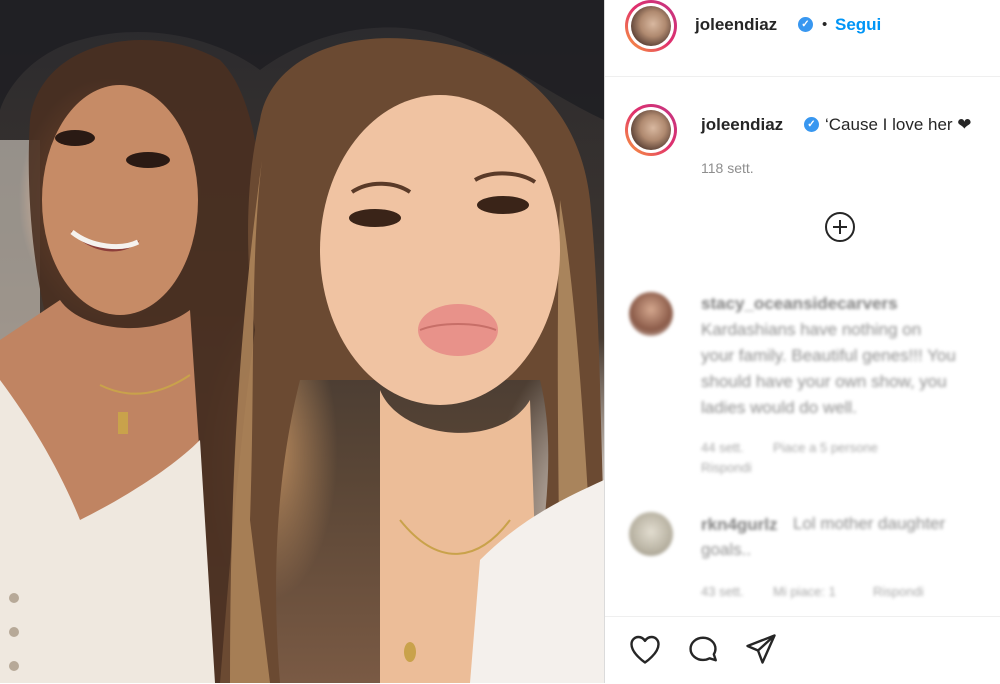 This screenshot has height=684, width=1000. I want to click on commenter-username: stacy_oceansidecarvers, so click(799, 304).